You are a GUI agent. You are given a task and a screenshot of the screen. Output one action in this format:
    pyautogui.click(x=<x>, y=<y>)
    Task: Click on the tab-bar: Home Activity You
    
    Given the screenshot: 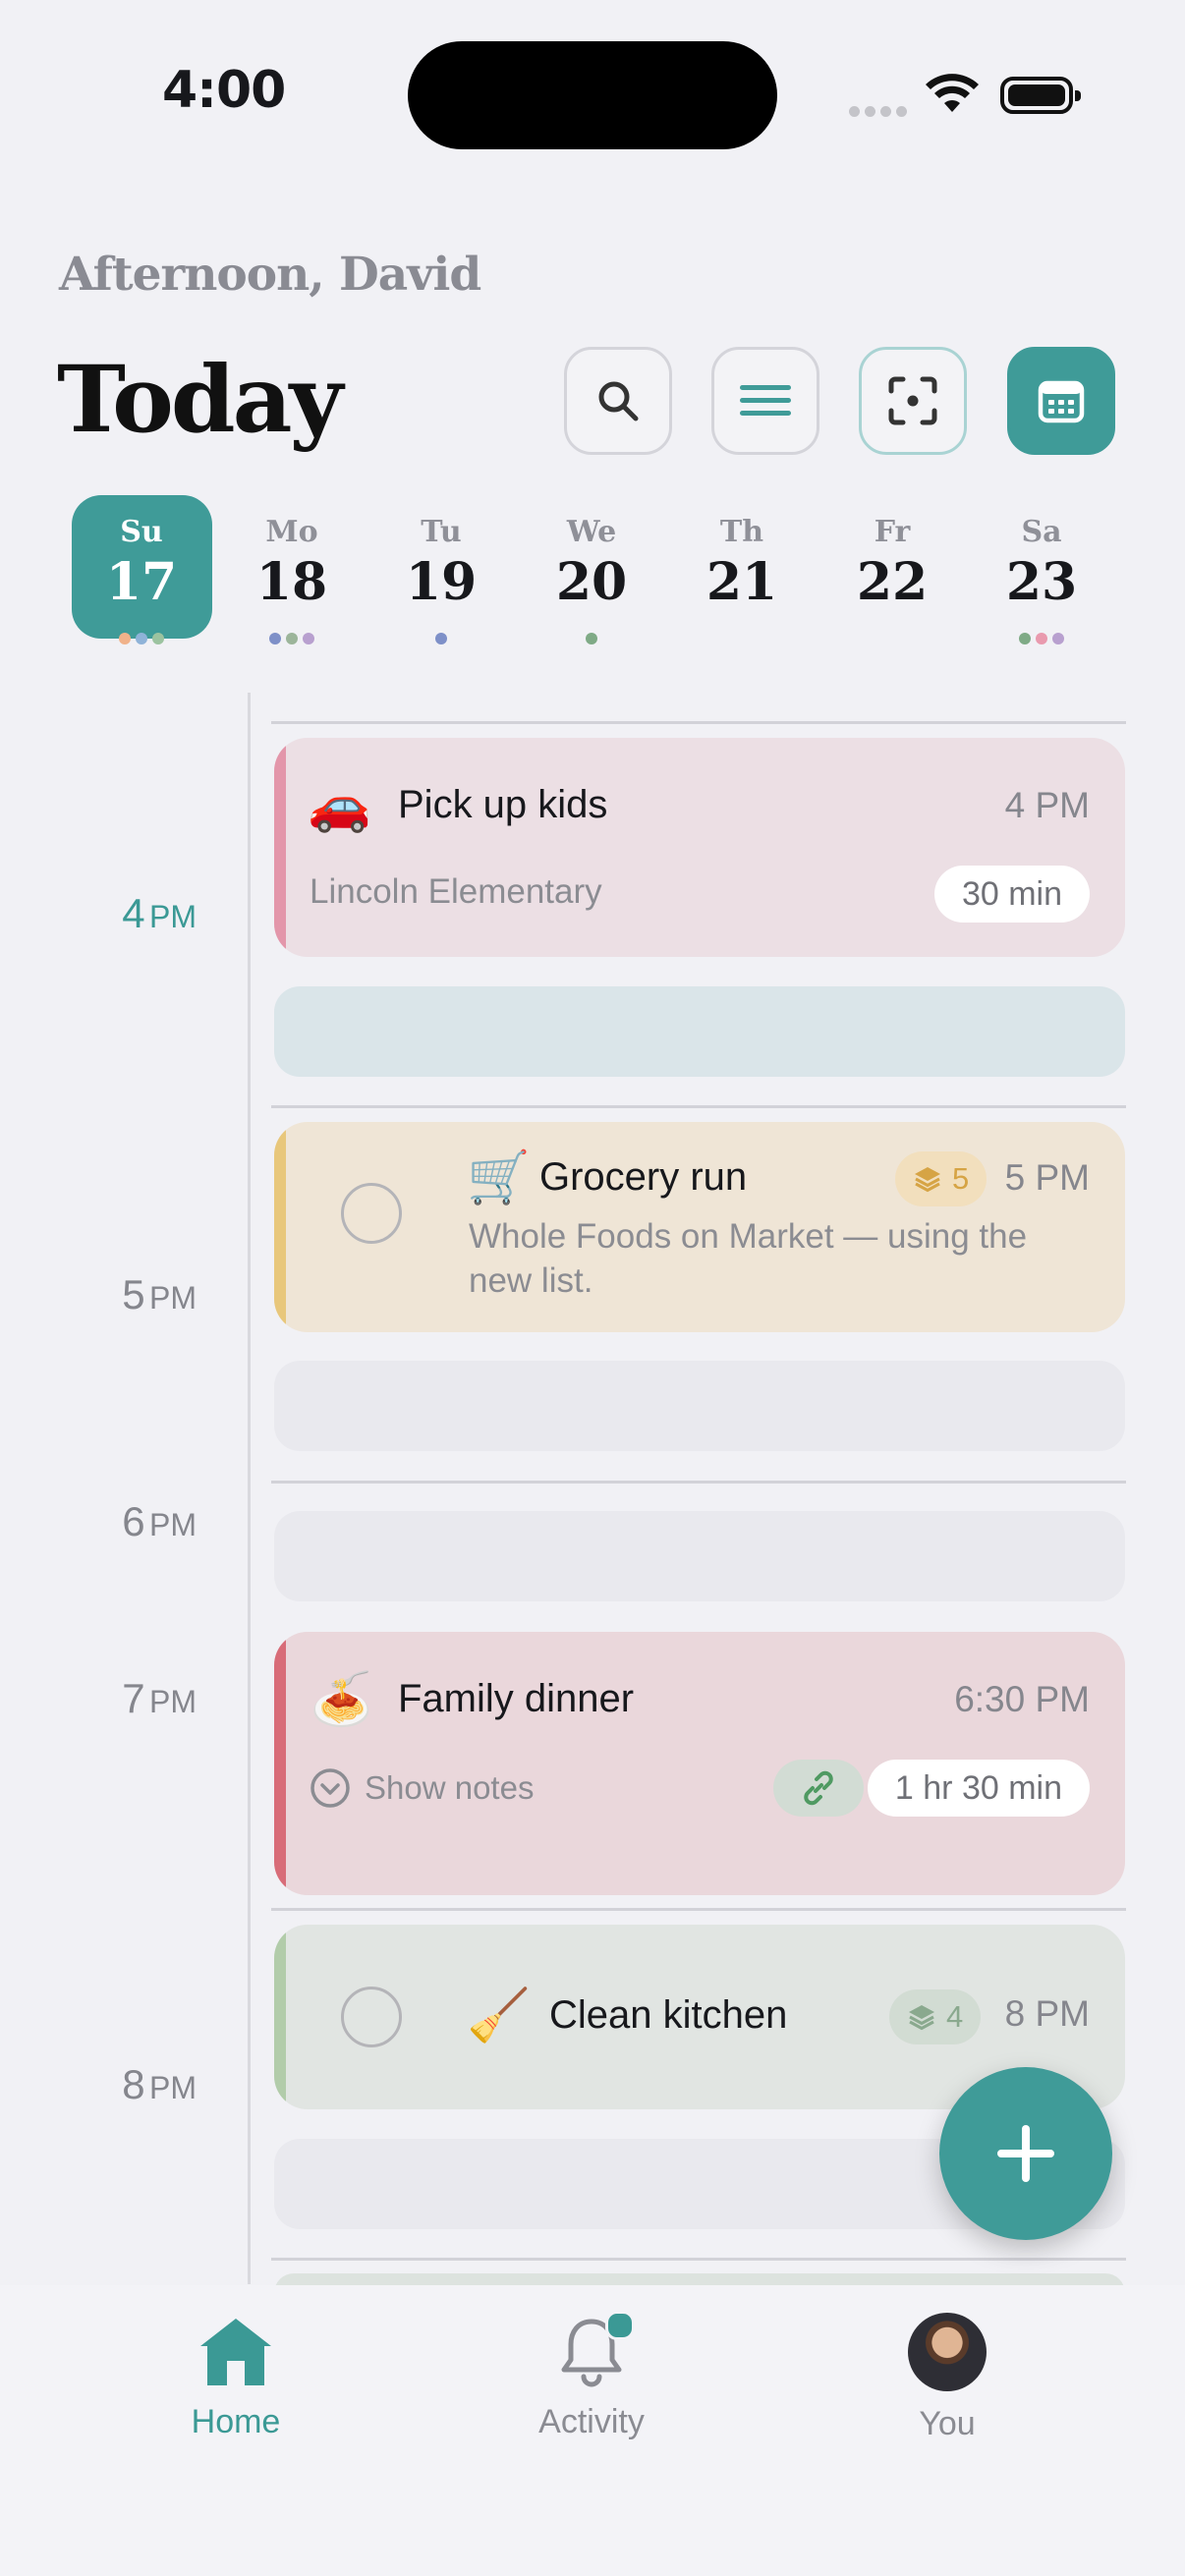 What is the action you would take?
    pyautogui.click(x=592, y=2430)
    